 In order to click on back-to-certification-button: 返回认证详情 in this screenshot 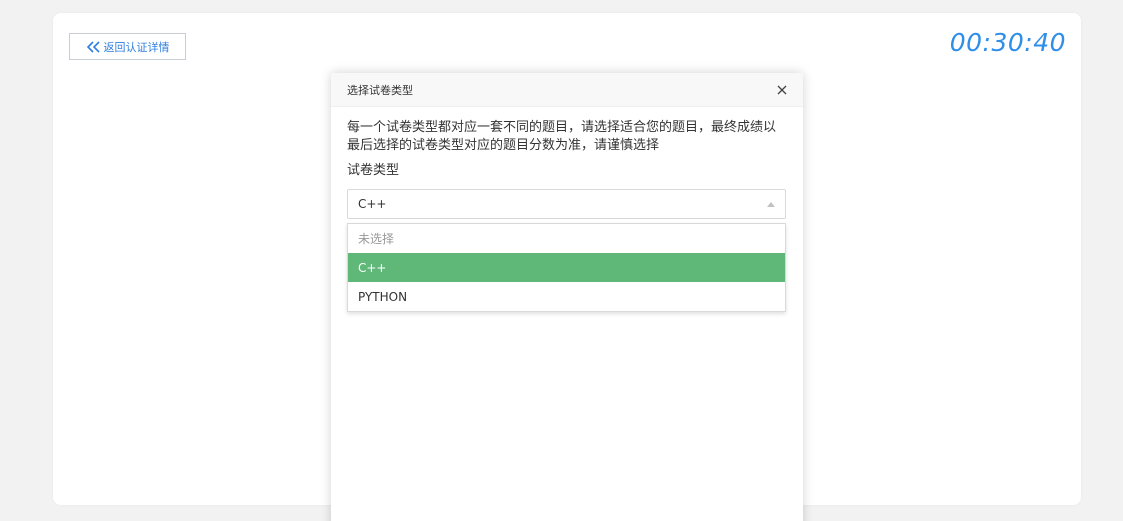, I will do `click(127, 46)`.